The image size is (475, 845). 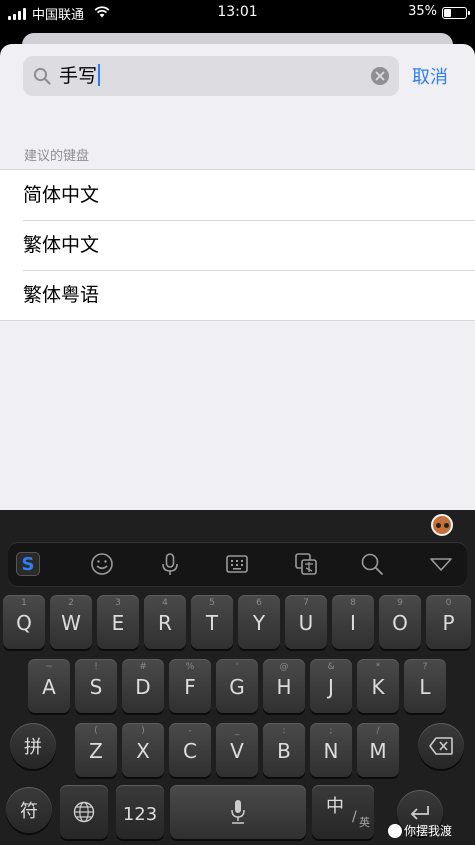 I want to click on key-t: 5T, so click(x=212, y=622).